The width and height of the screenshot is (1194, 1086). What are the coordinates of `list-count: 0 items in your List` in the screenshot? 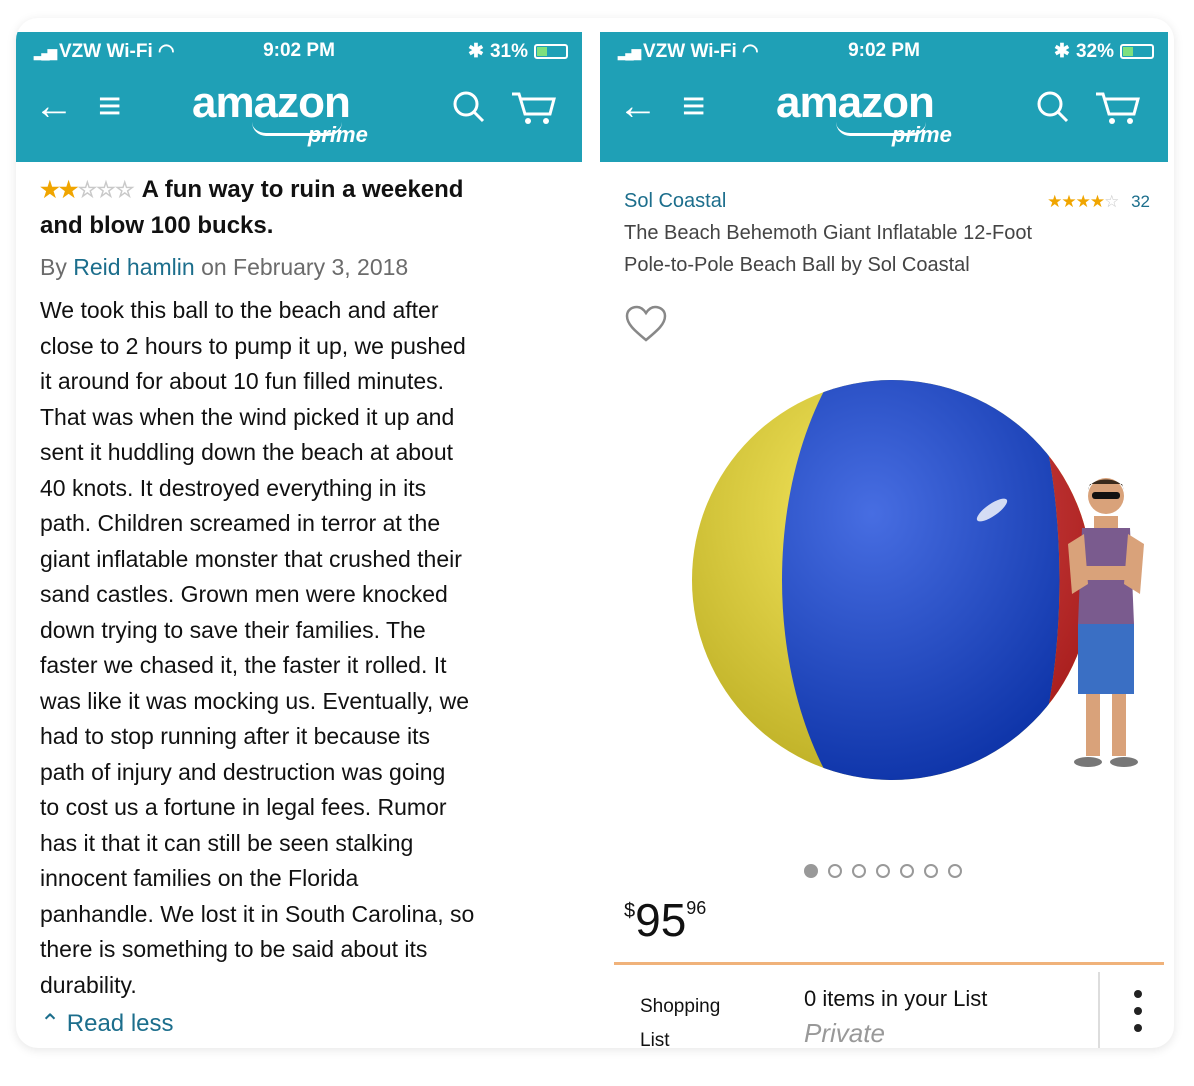 It's located at (896, 998).